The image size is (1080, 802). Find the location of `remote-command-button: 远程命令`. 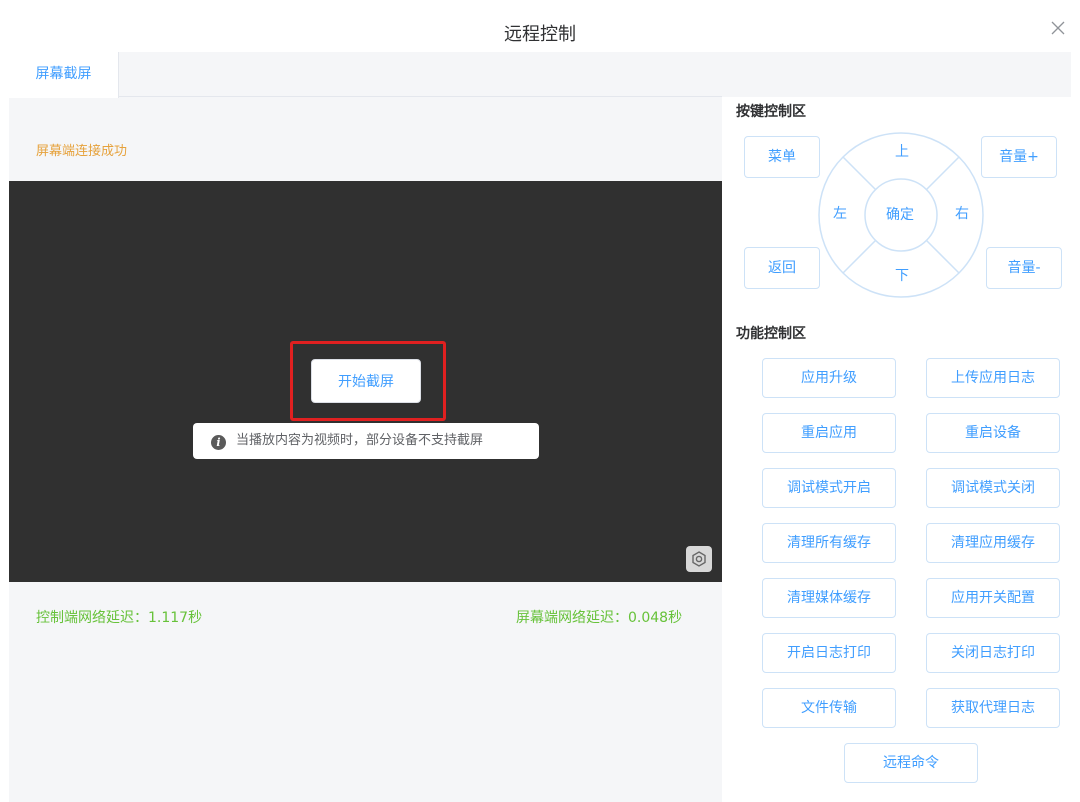

remote-command-button: 远程命令 is located at coordinates (911, 763).